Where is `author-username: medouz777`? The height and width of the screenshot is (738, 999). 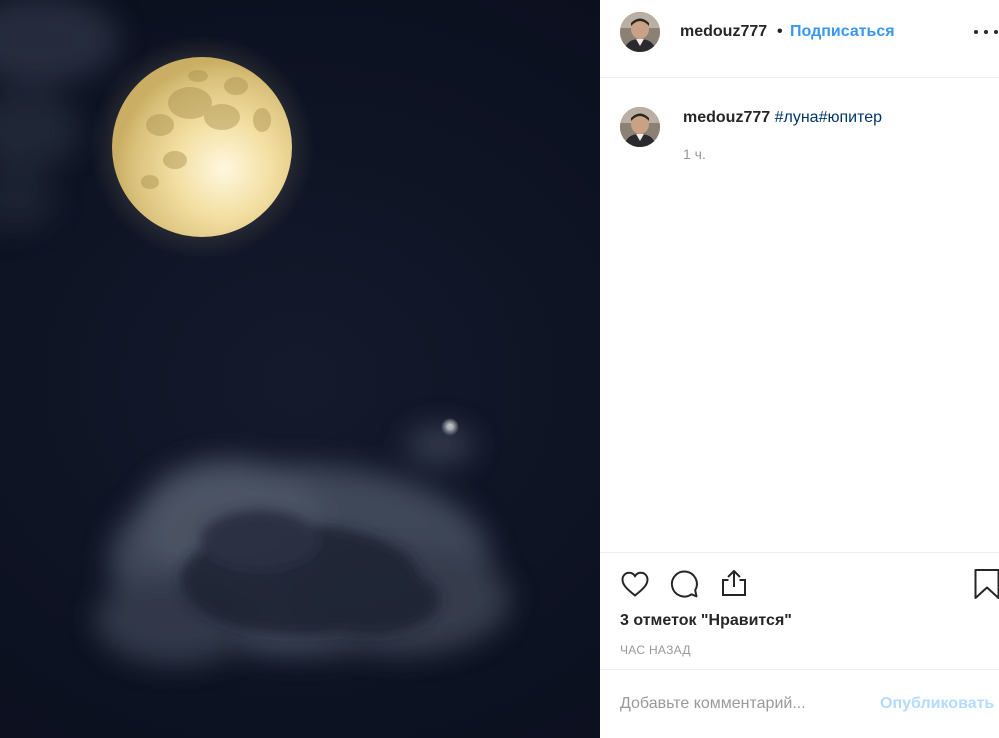 author-username: medouz777 is located at coordinates (723, 32).